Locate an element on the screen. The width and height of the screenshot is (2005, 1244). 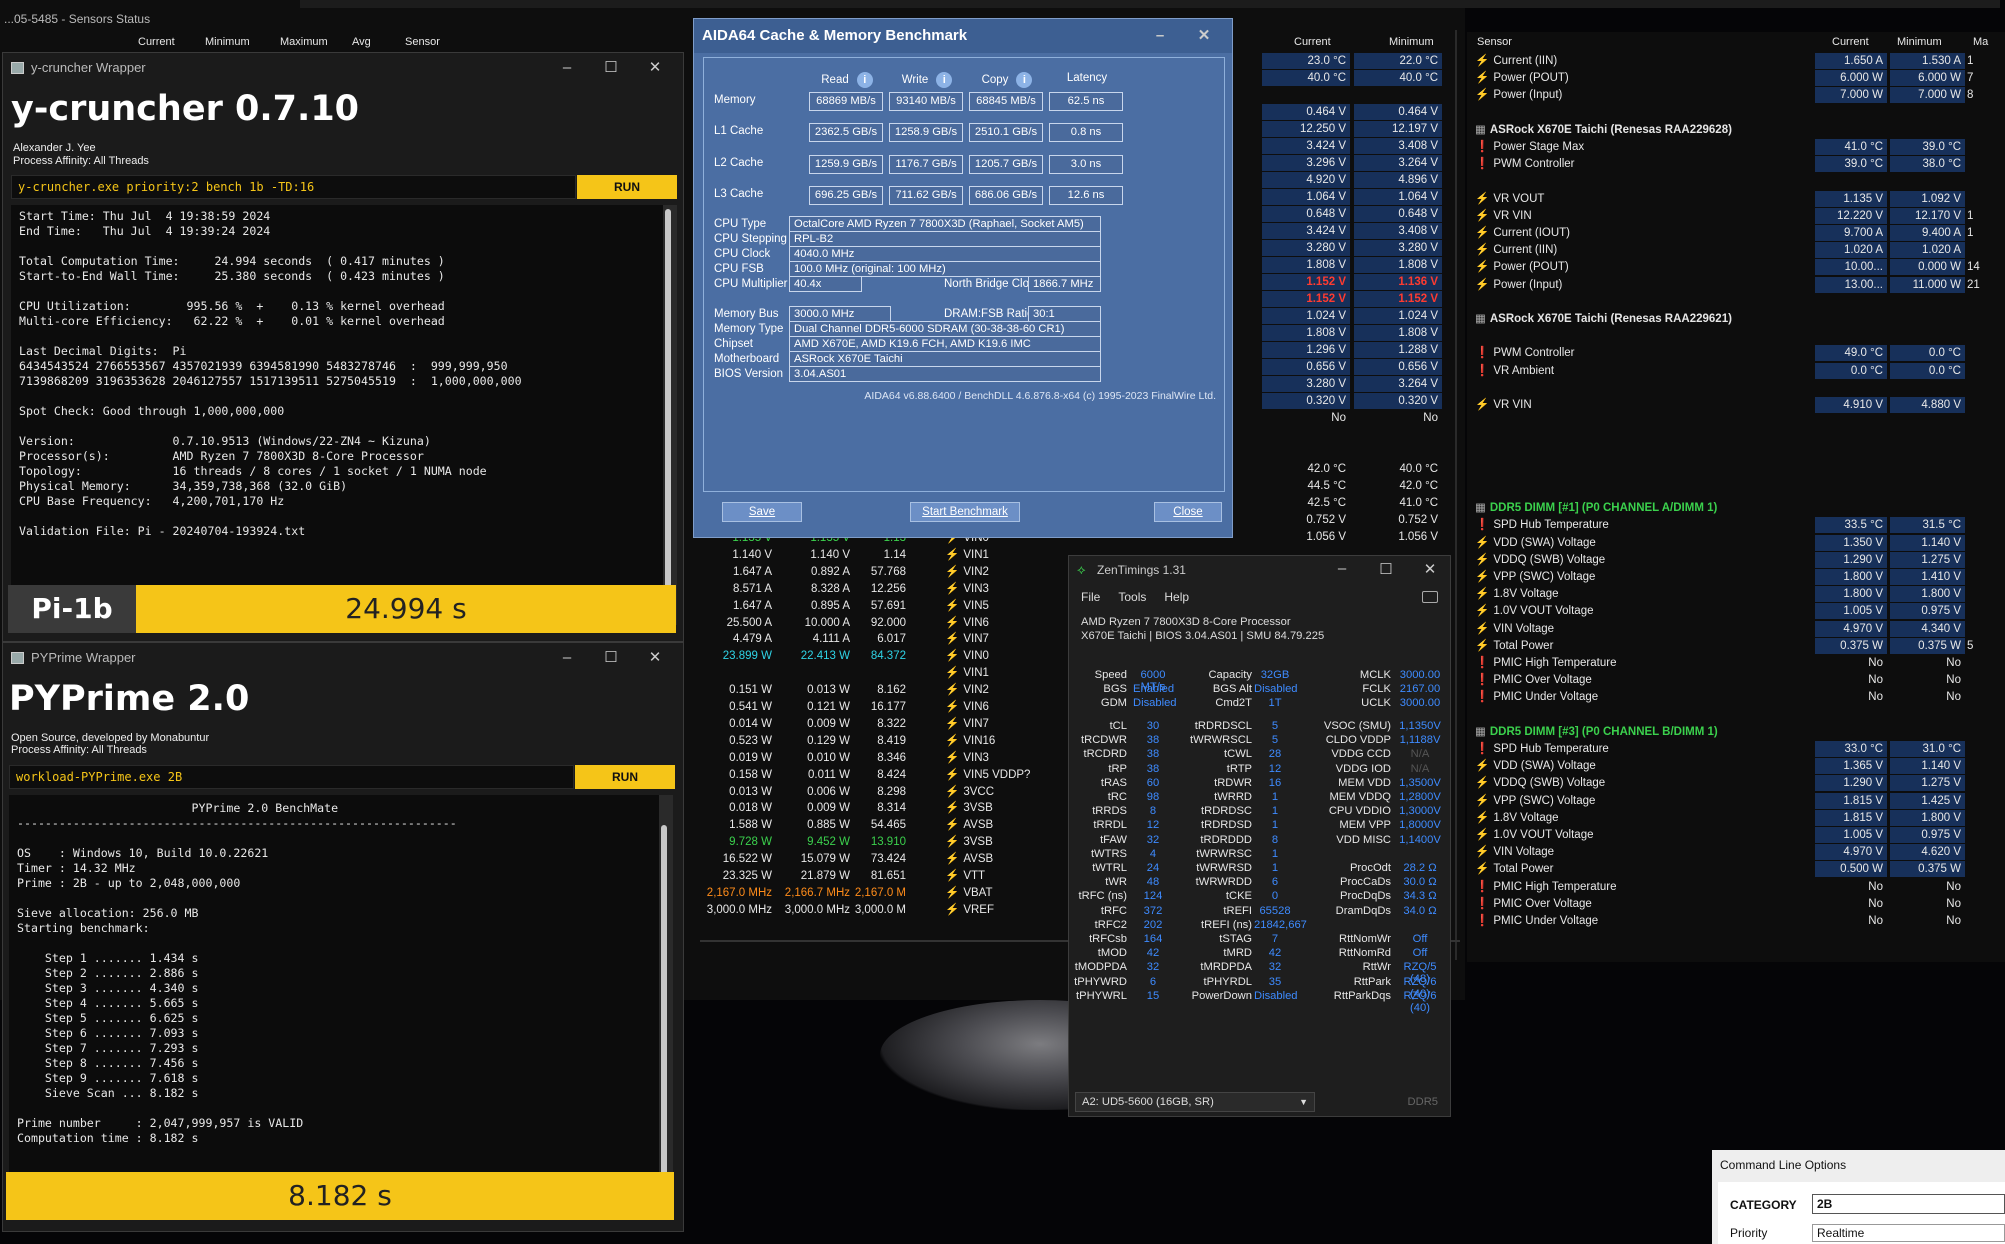
sensor-name: ⚡ VIN16 is located at coordinates (1005, 741).